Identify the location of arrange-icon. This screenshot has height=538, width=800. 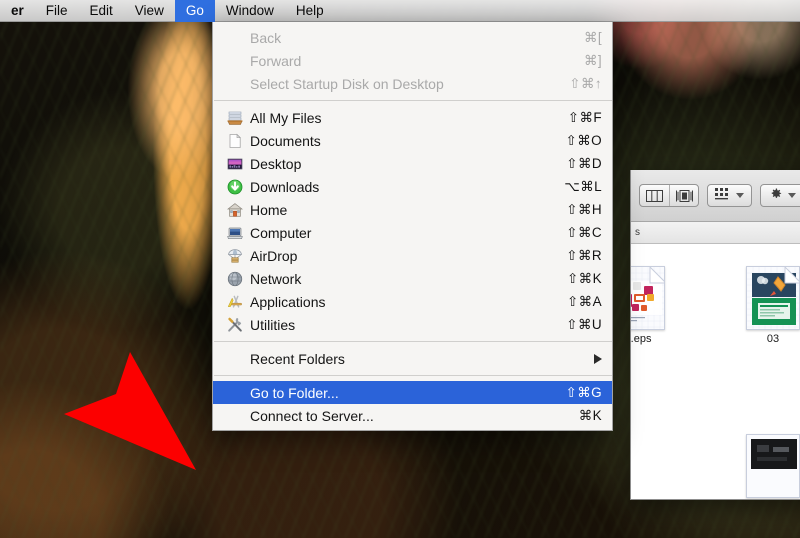
(723, 196).